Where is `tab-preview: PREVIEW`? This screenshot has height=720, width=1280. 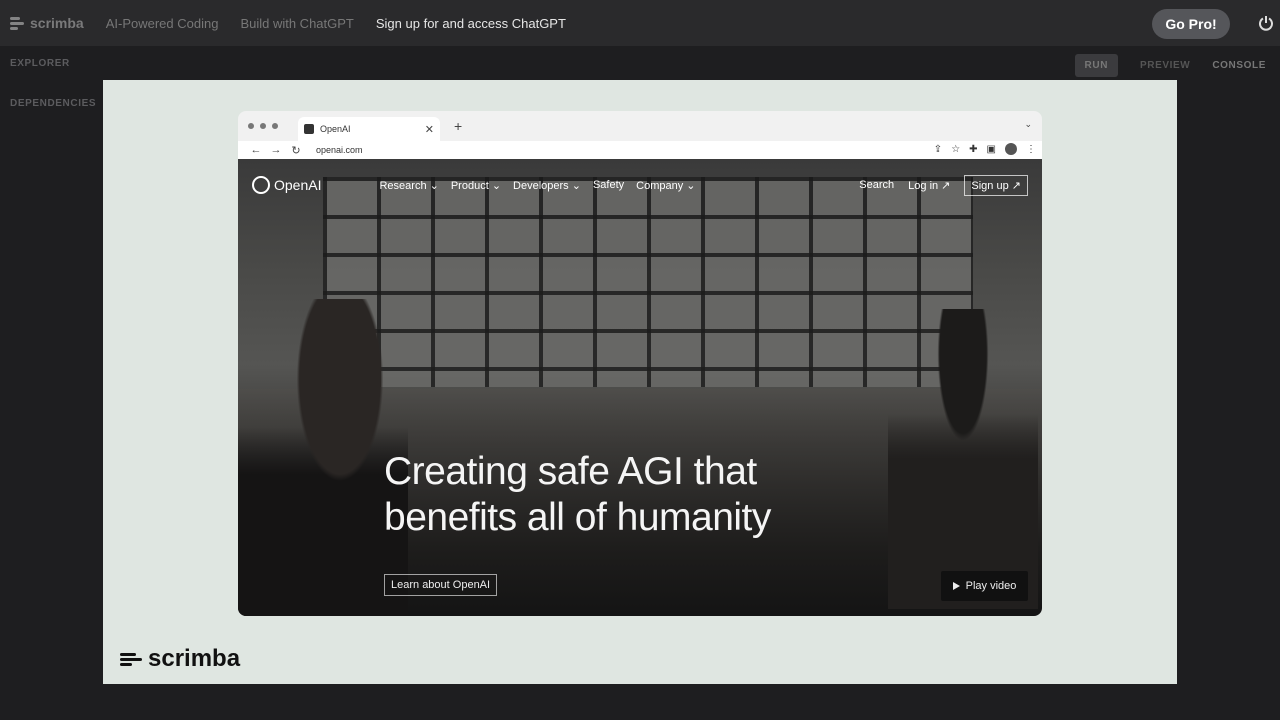
tab-preview: PREVIEW is located at coordinates (1165, 65).